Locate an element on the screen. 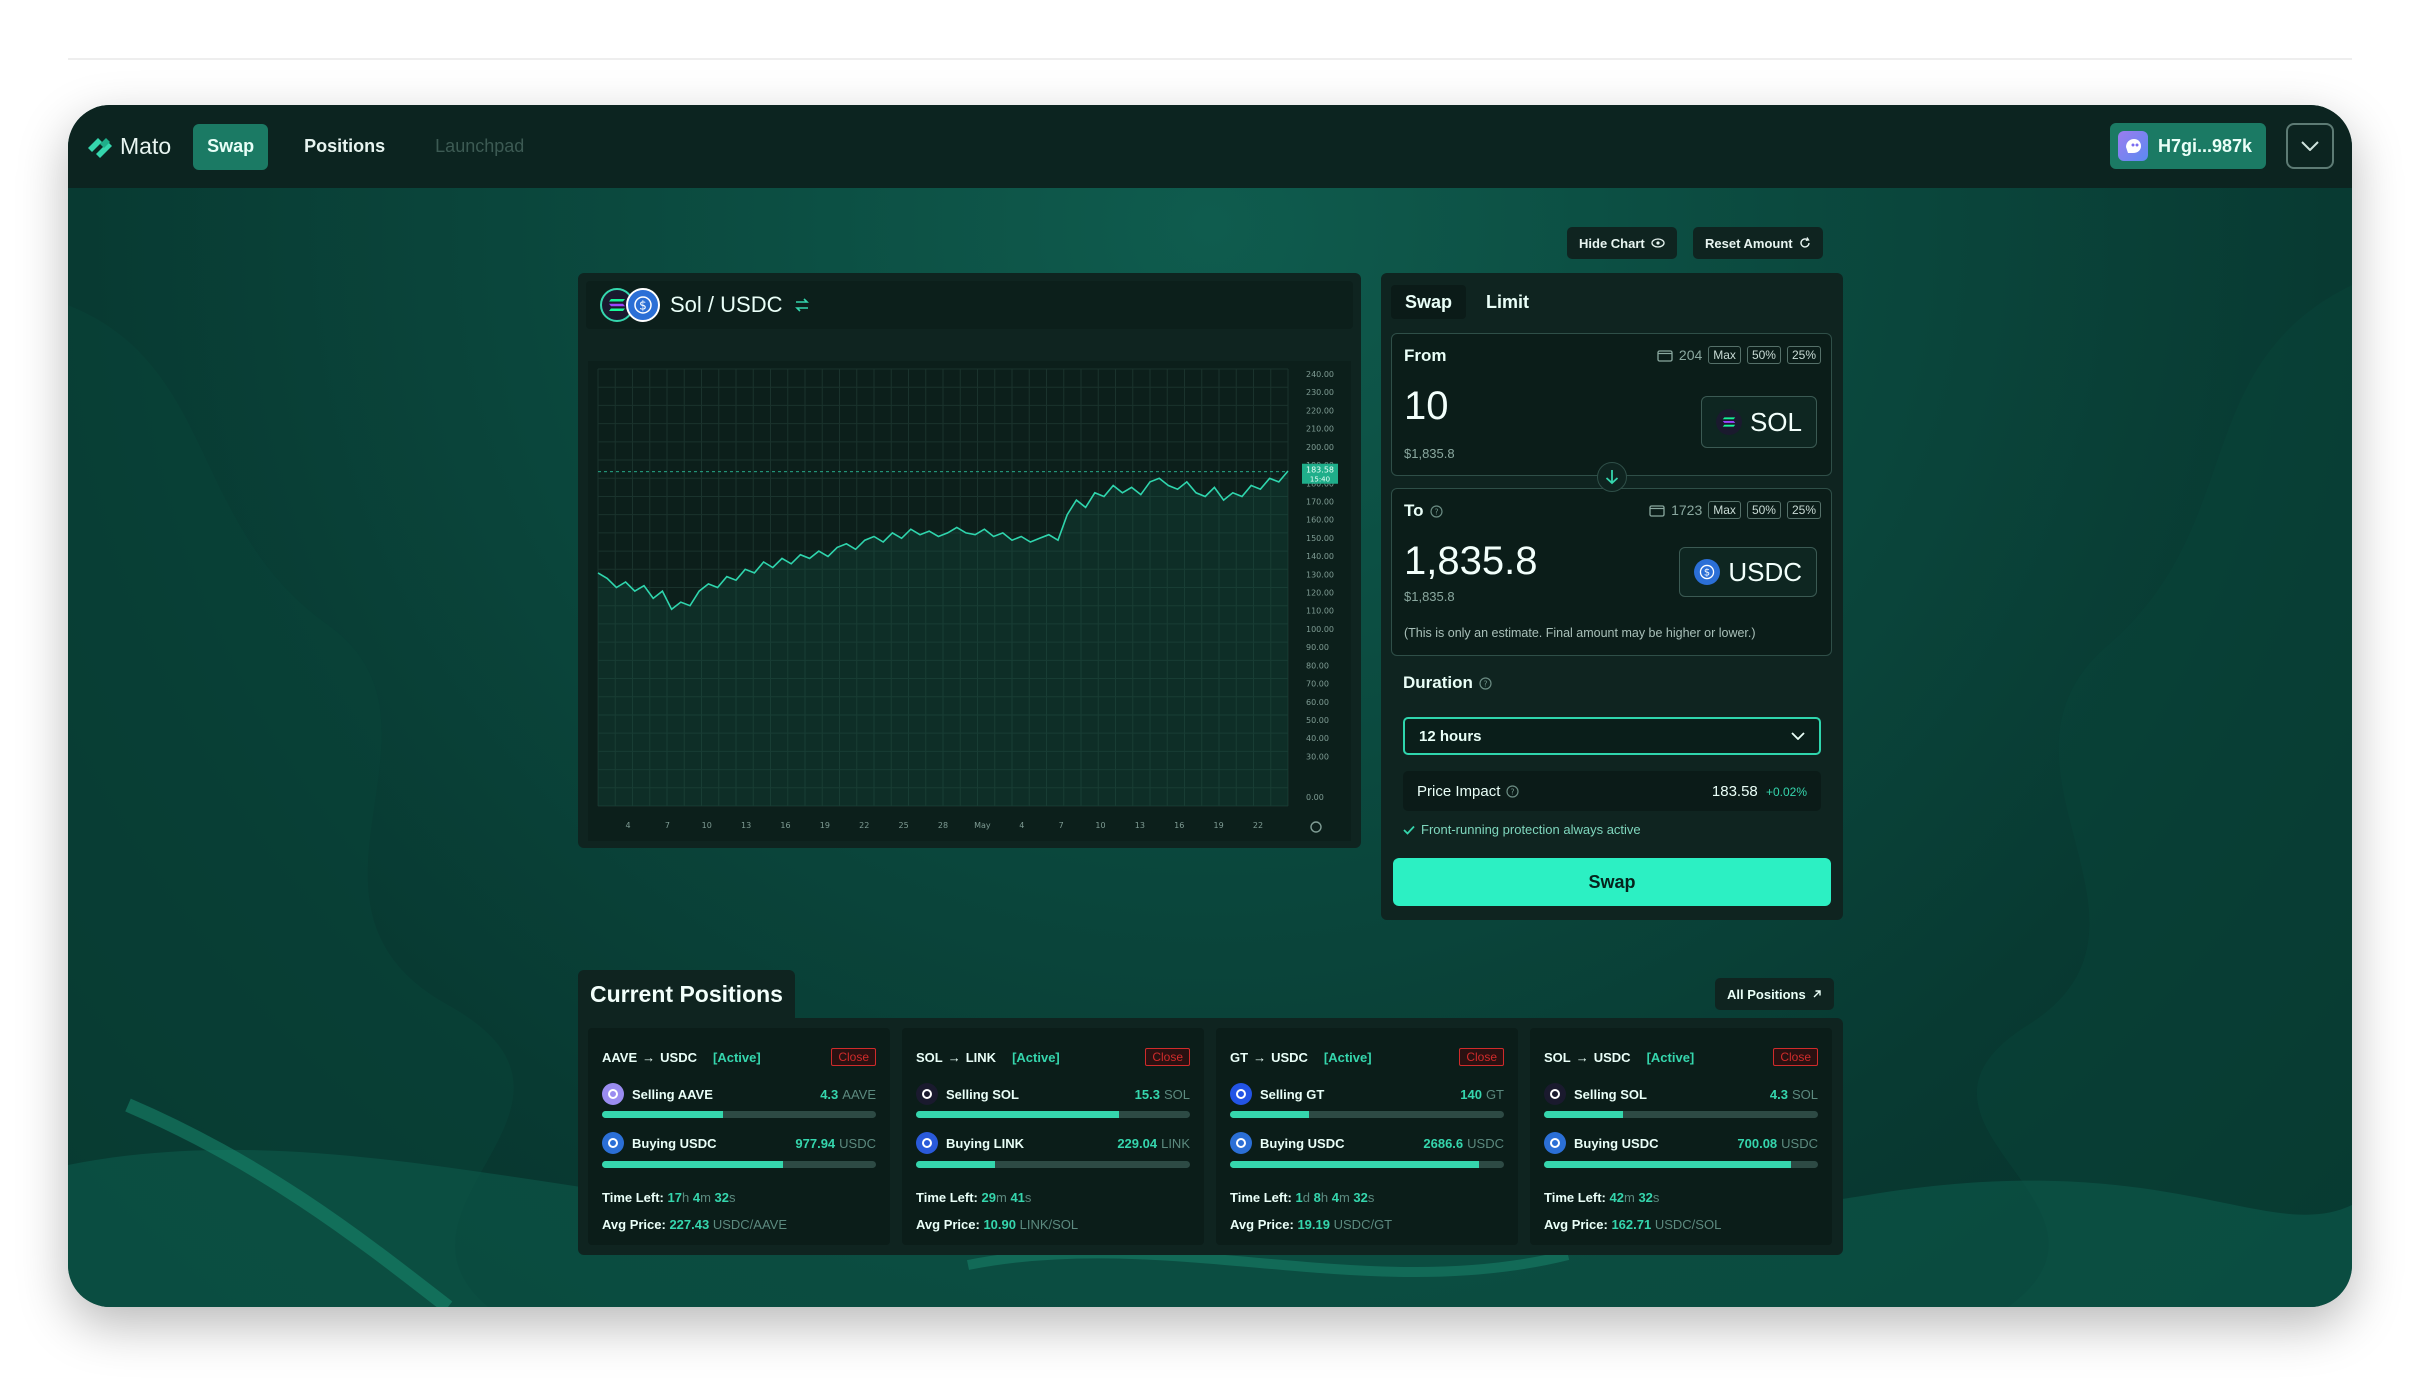  x-tick-label: 22 is located at coordinates (1258, 825).